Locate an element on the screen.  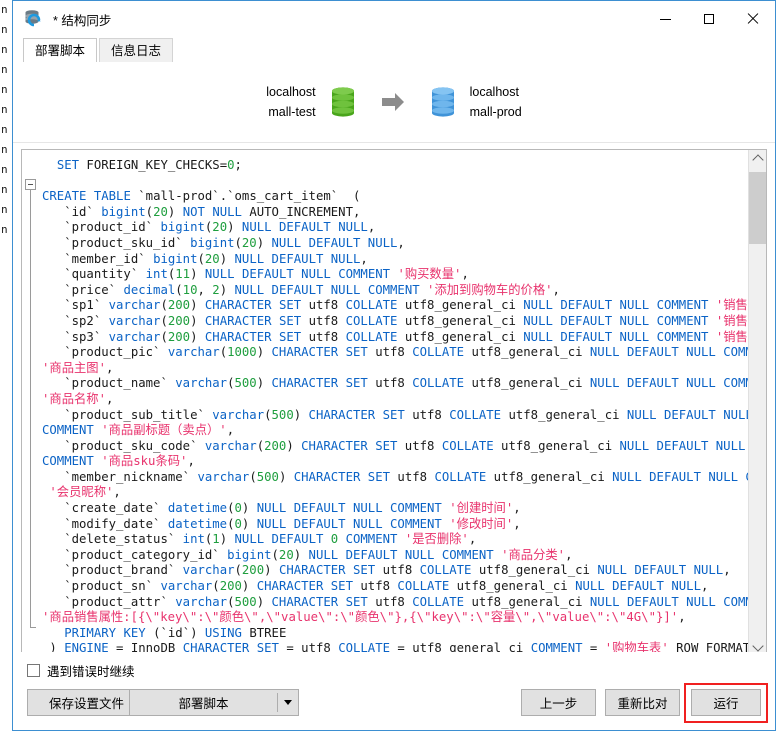
code-token: bigint is located at coordinates (182, 227).